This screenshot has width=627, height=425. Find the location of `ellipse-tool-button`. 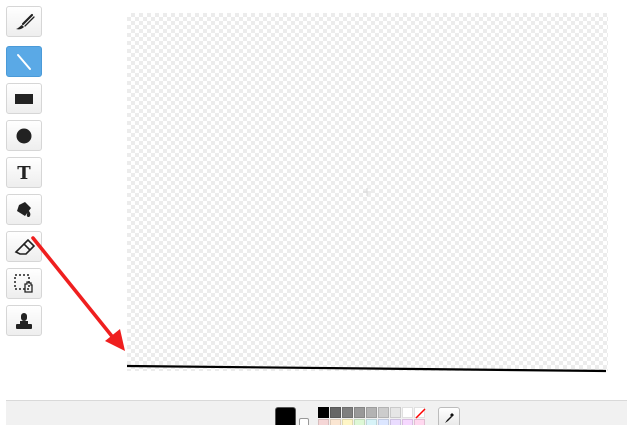

ellipse-tool-button is located at coordinates (24, 135).